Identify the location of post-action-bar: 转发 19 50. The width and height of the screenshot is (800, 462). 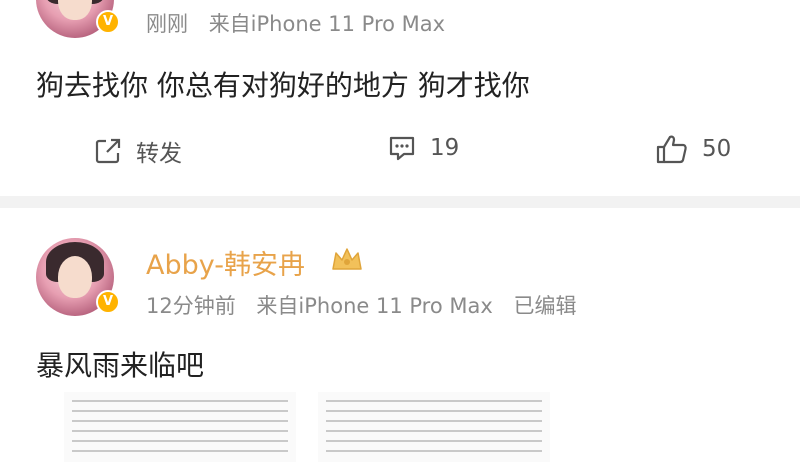
(400, 150).